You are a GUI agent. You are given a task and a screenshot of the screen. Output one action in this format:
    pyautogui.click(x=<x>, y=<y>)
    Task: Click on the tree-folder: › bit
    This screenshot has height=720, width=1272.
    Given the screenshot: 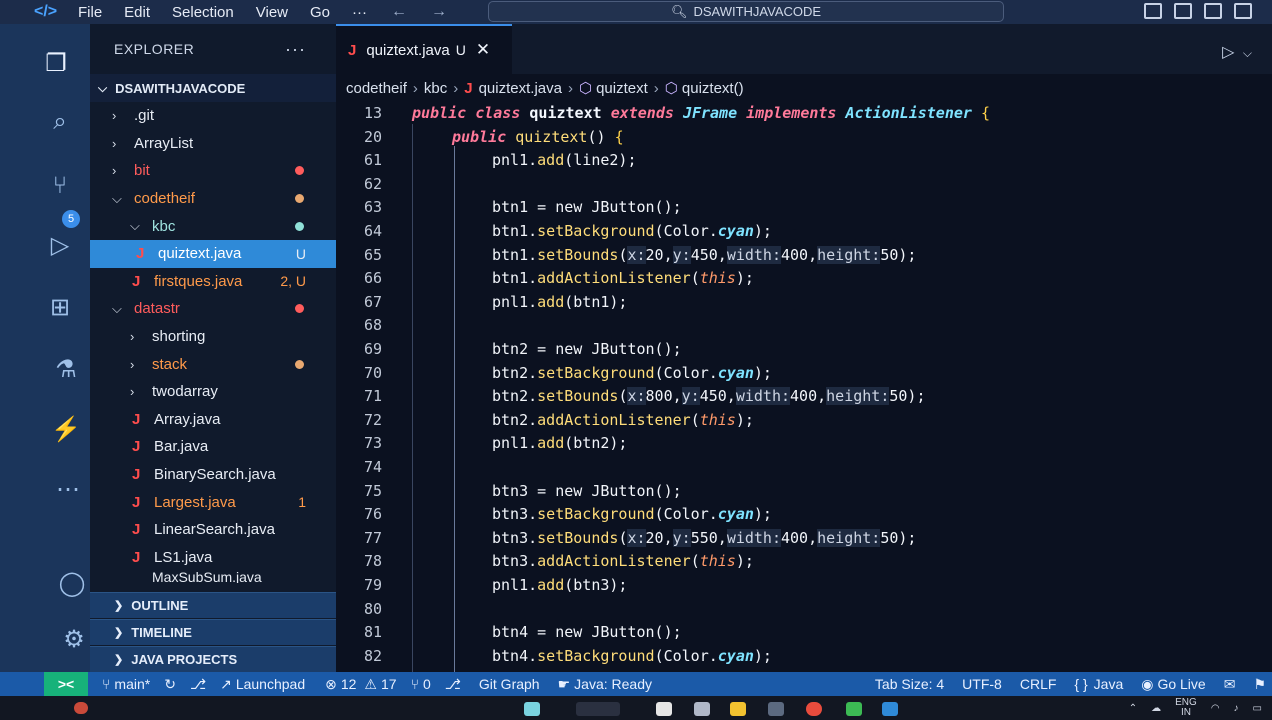 What is the action you would take?
    pyautogui.click(x=213, y=171)
    